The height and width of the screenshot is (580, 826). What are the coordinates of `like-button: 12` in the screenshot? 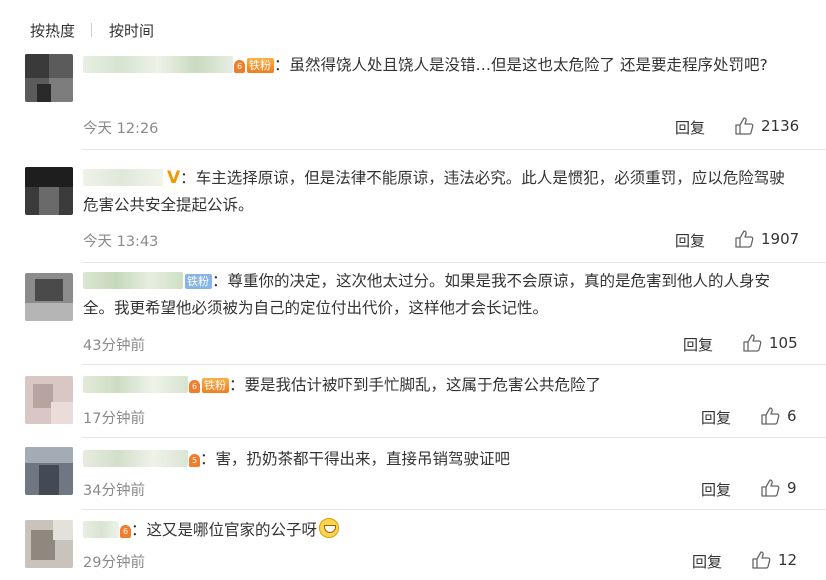 It's located at (774, 560).